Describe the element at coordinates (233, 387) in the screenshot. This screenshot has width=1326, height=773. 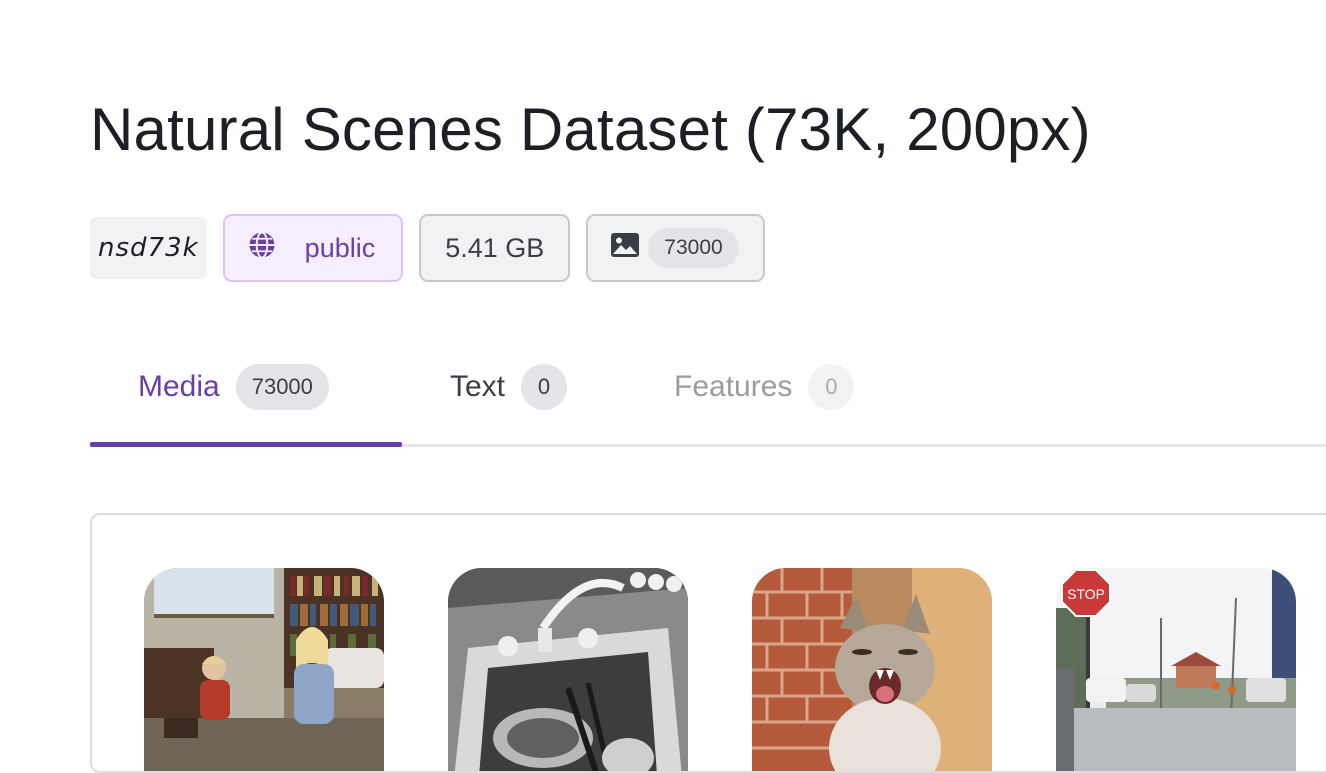
I see `tab-media: Media 73000` at that location.